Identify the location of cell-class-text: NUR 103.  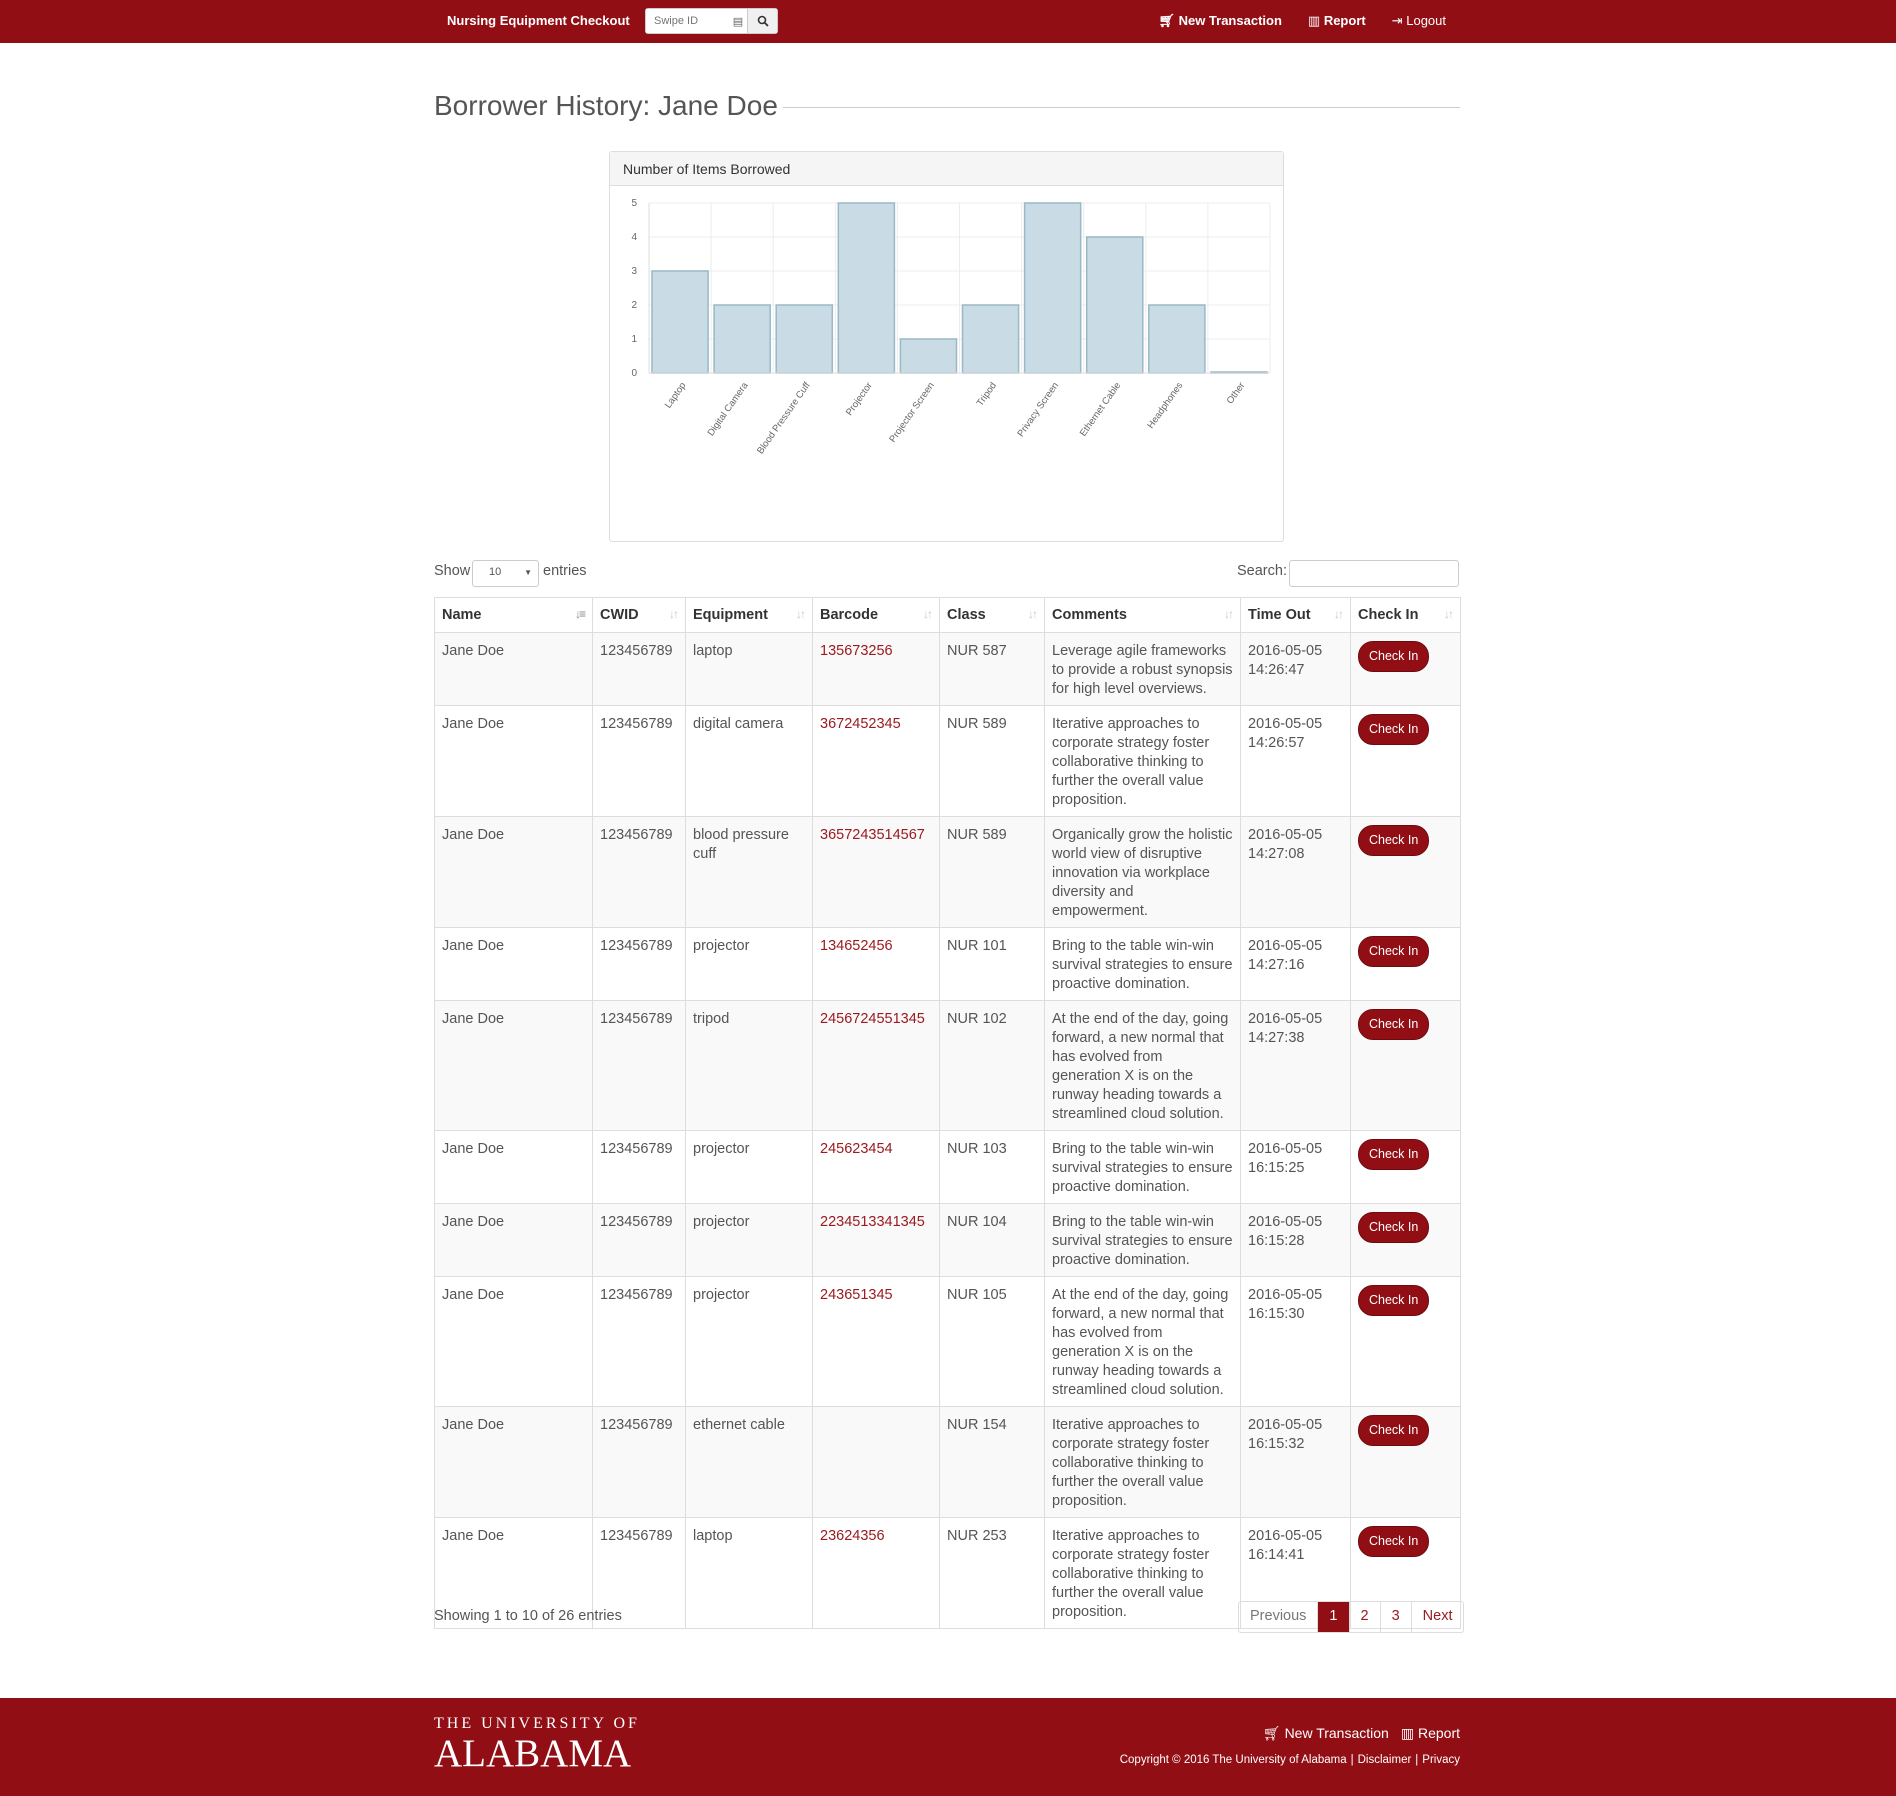
(977, 1149).